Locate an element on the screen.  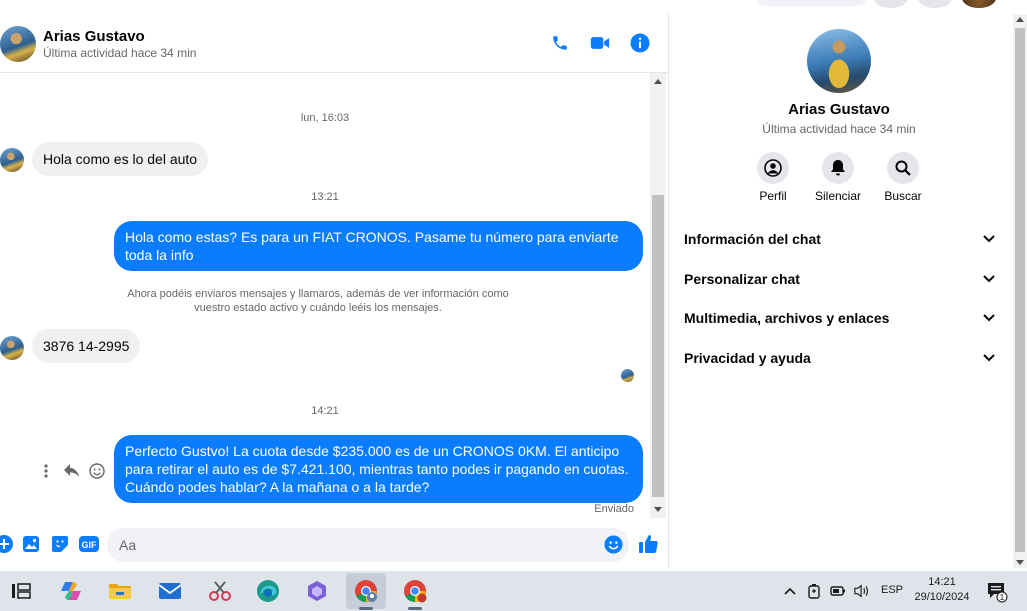
mute-button: Silenciar is located at coordinates (838, 177).